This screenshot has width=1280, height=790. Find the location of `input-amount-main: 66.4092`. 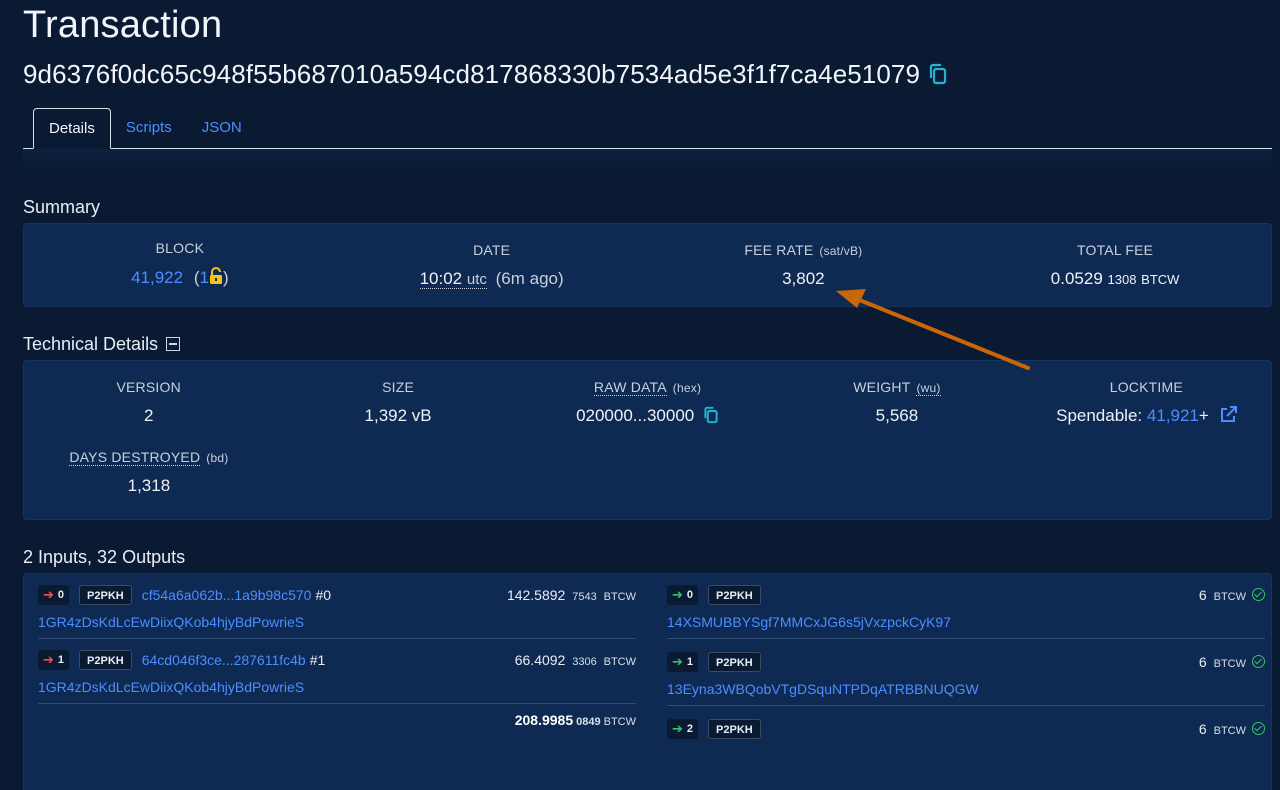

input-amount-main: 66.4092 is located at coordinates (540, 660).